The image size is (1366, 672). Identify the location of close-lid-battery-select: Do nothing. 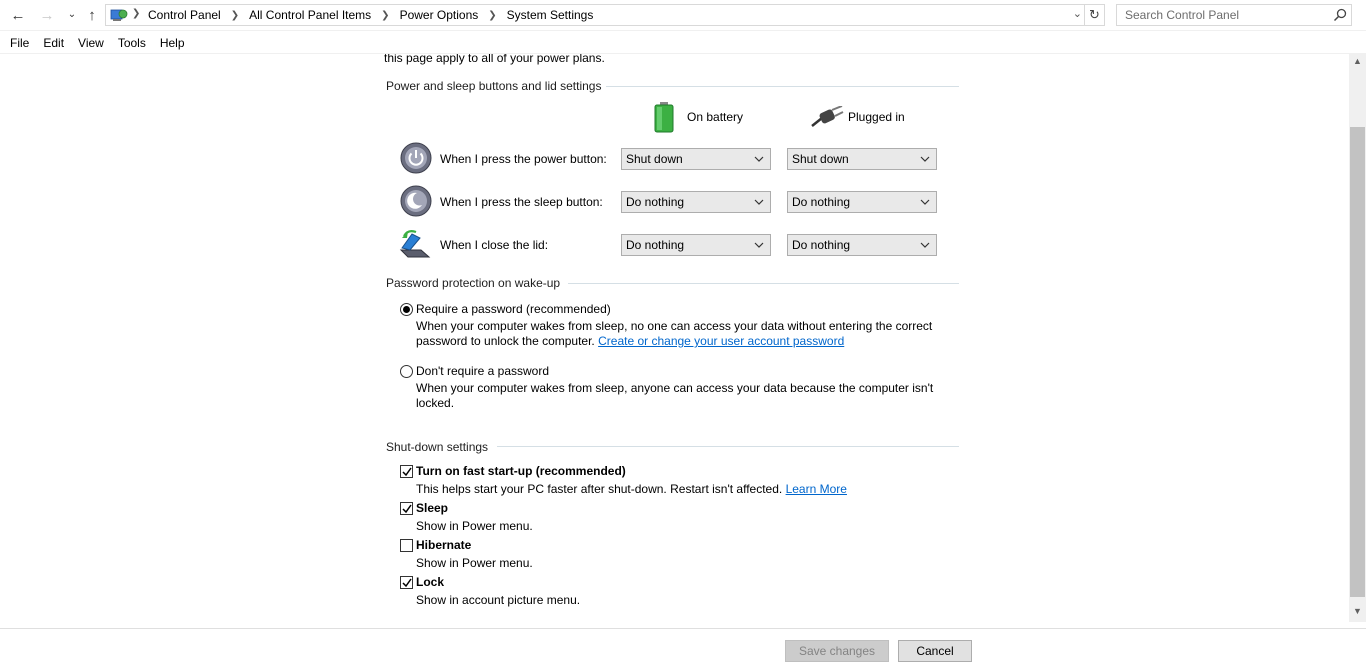
(696, 245).